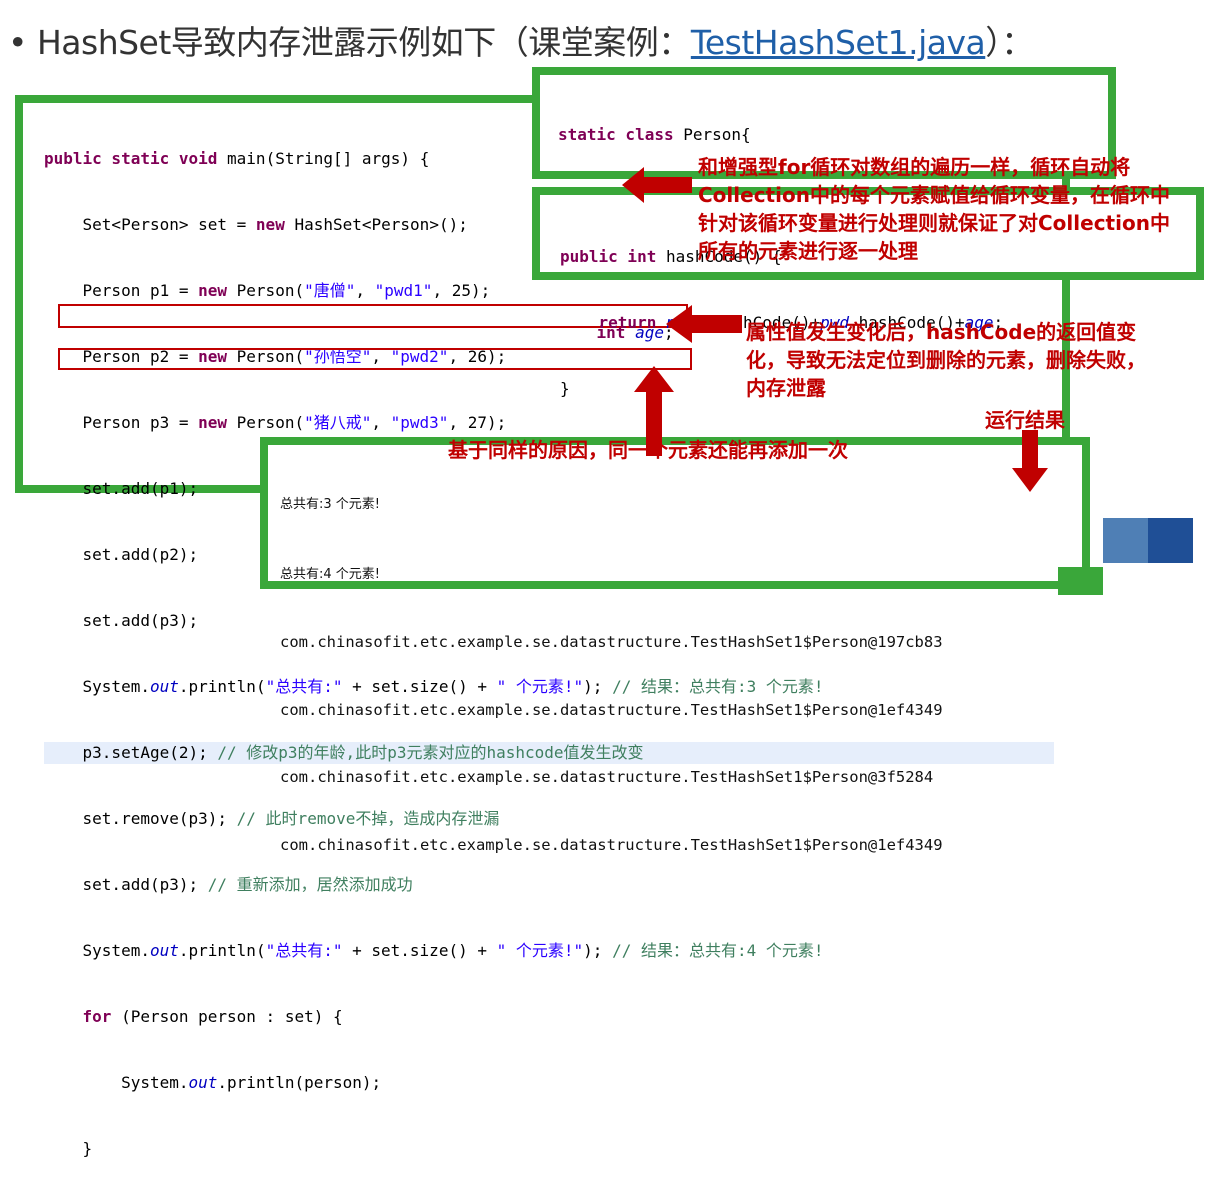 The image size is (1205, 1190). What do you see at coordinates (1025, 420) in the screenshot?
I see `run-result-label: 运行结果` at bounding box center [1025, 420].